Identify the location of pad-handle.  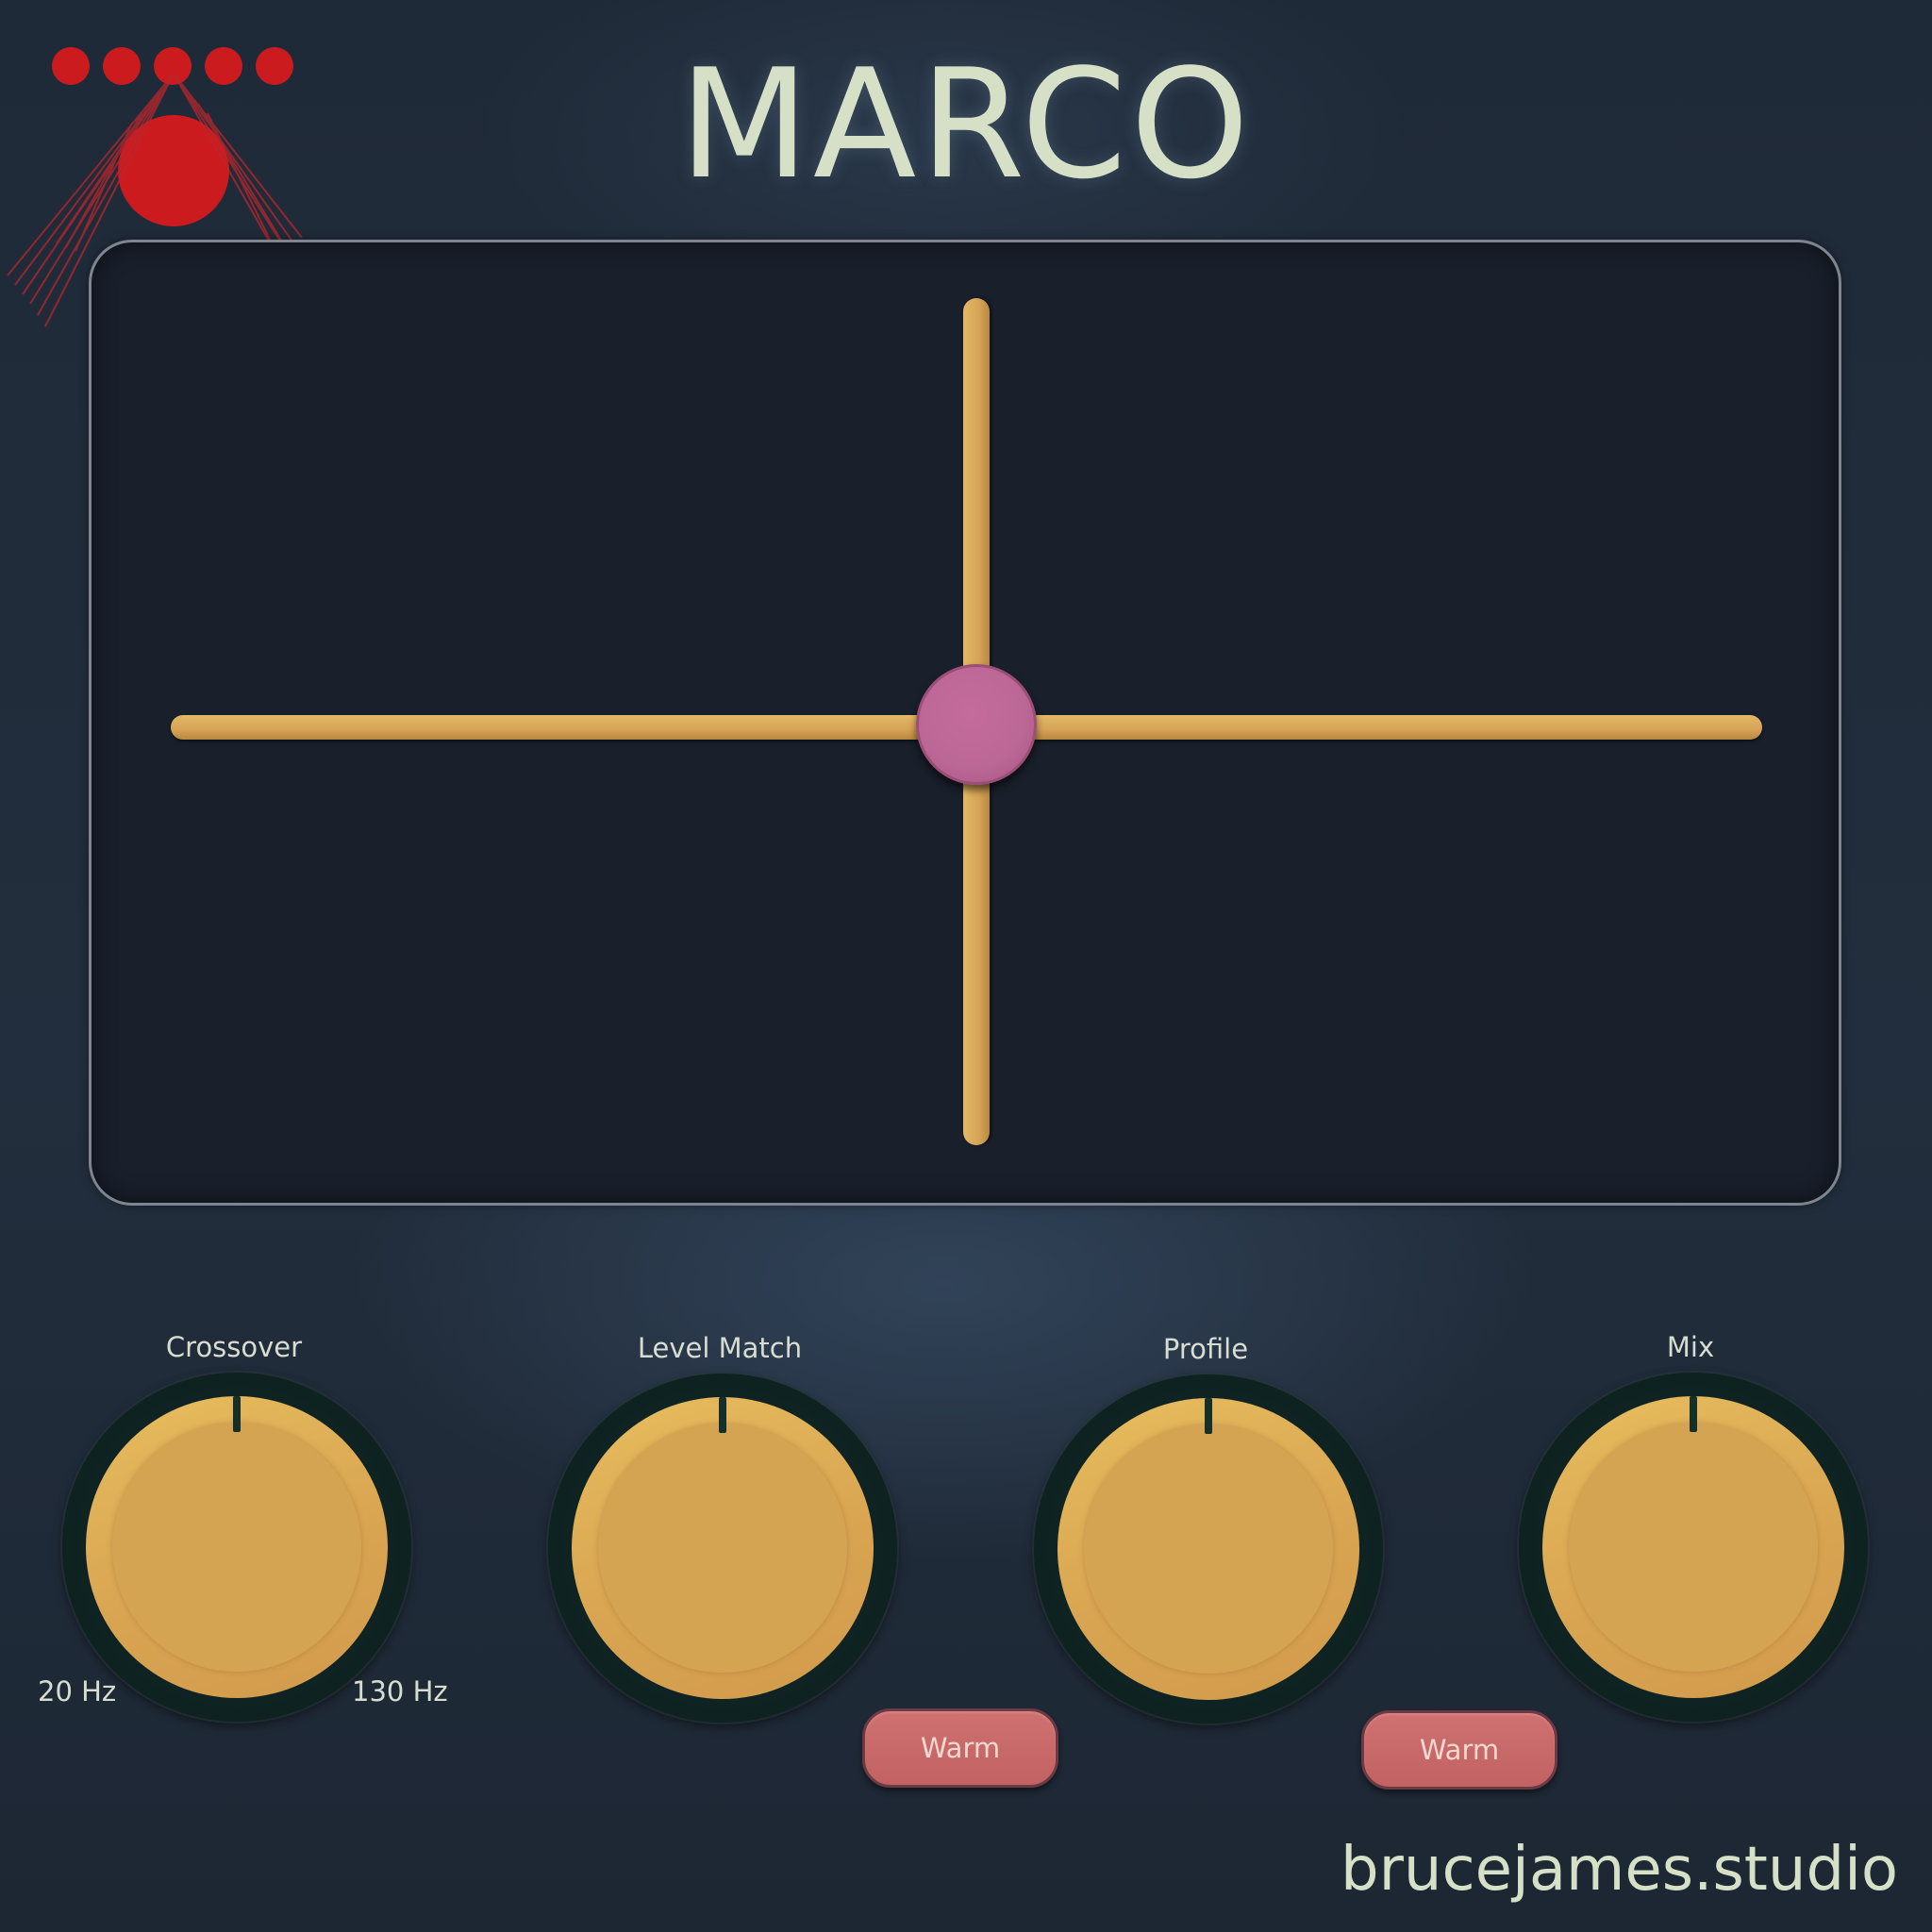
(976, 724).